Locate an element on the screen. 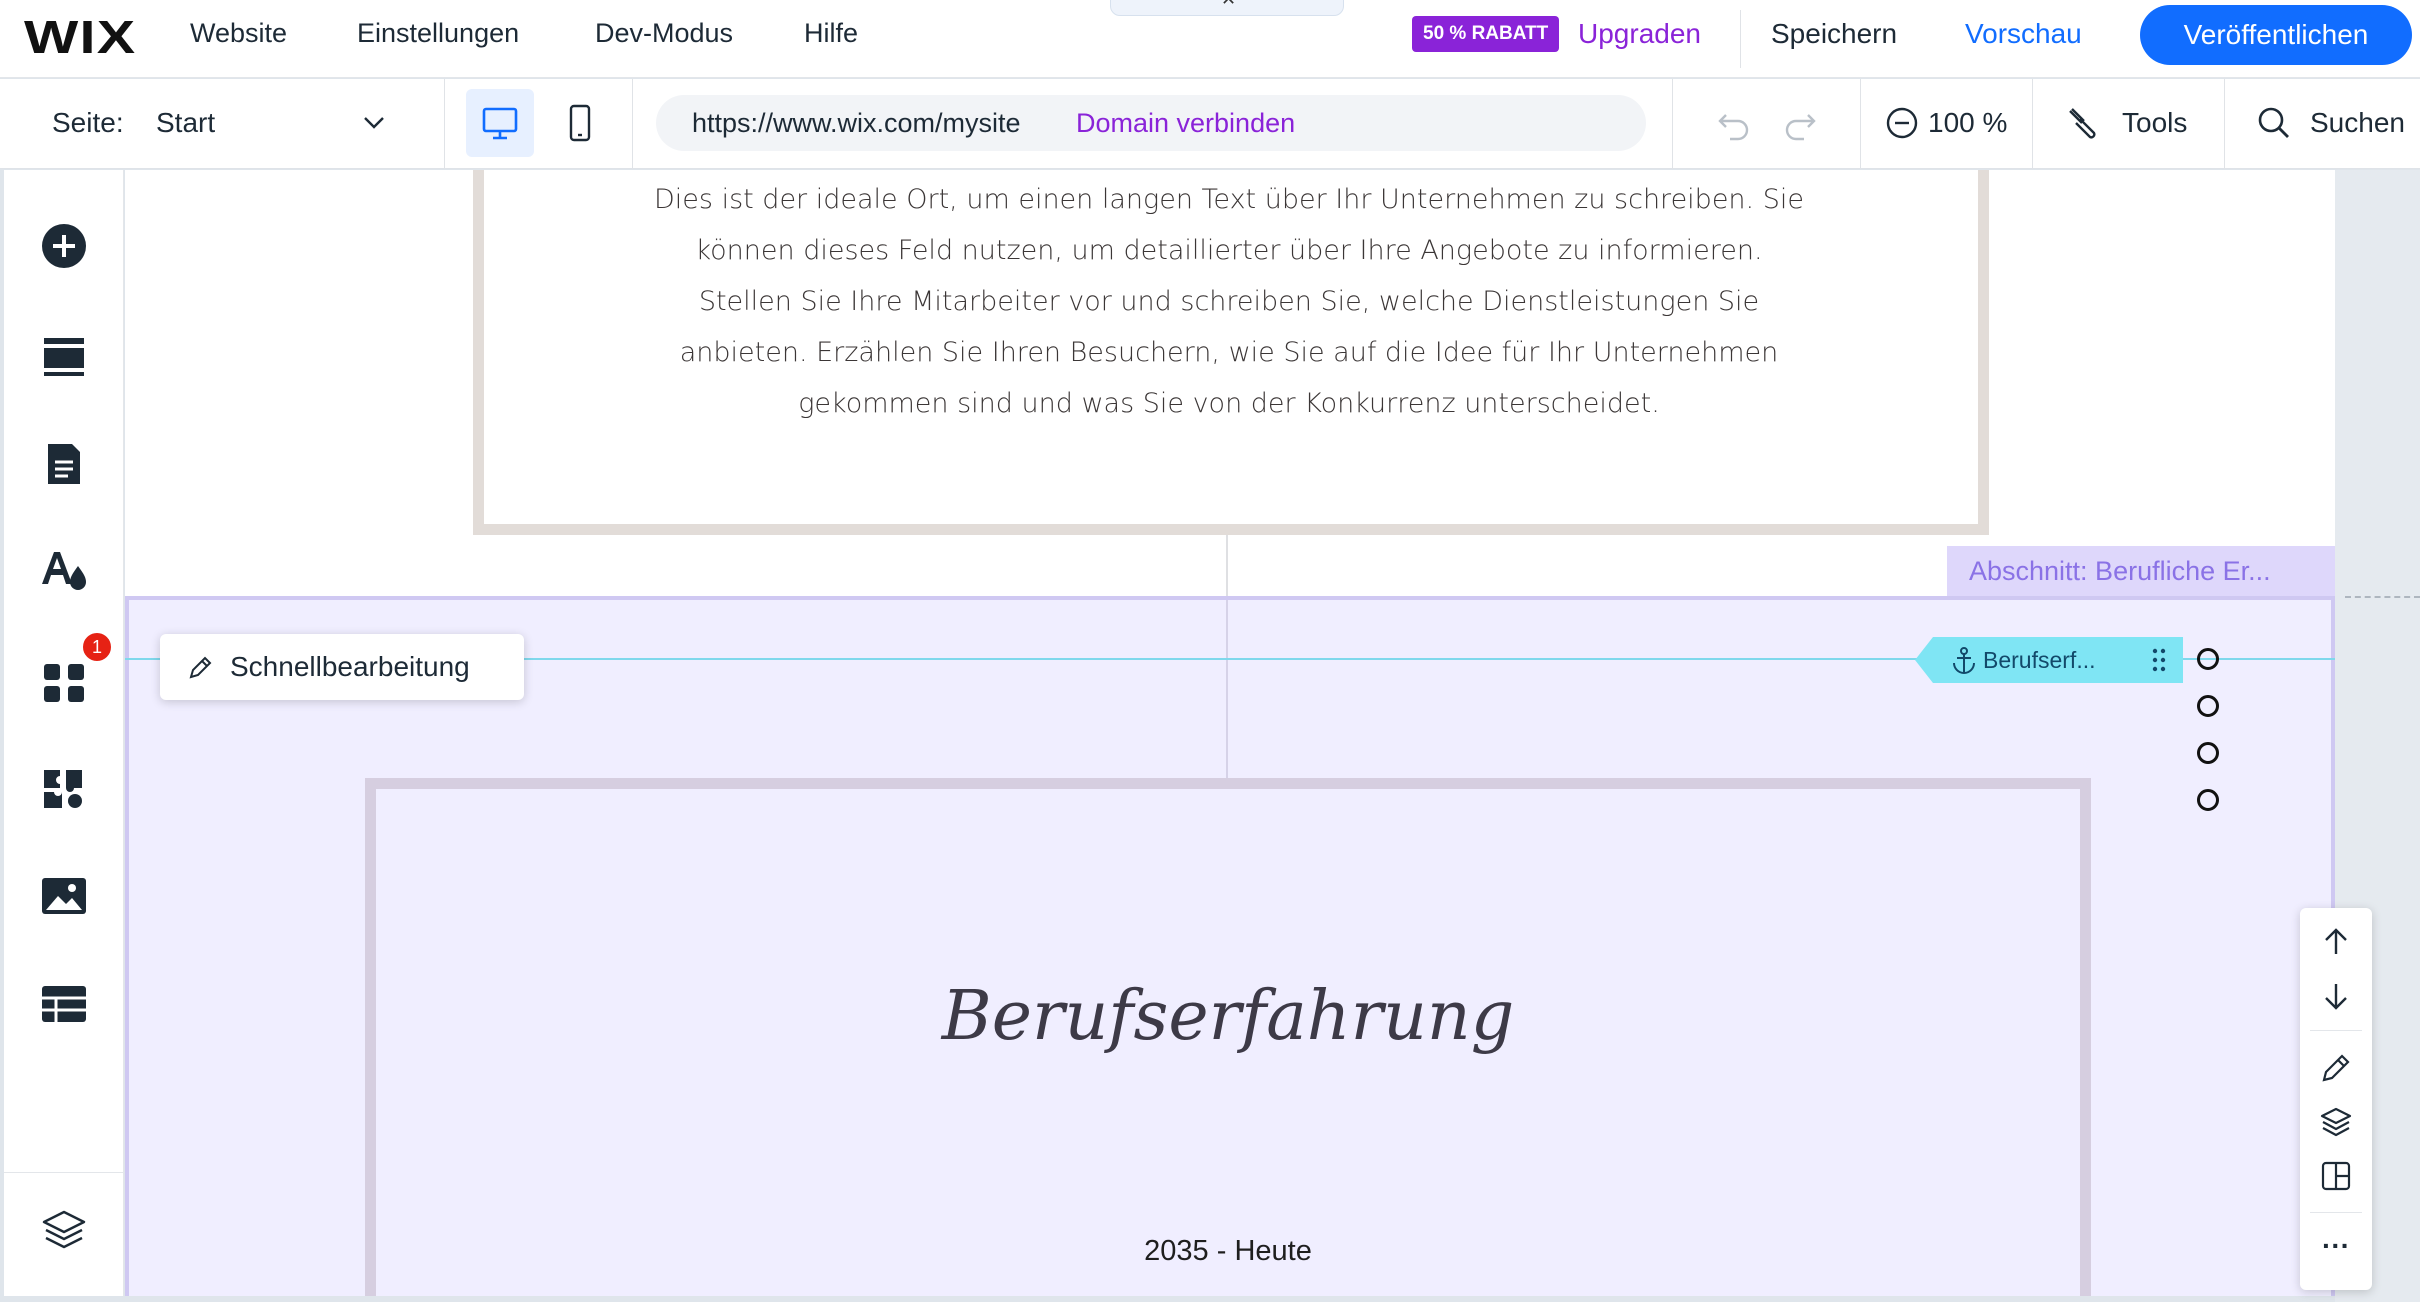  collapse-icon: ✕ is located at coordinates (1228, 5).